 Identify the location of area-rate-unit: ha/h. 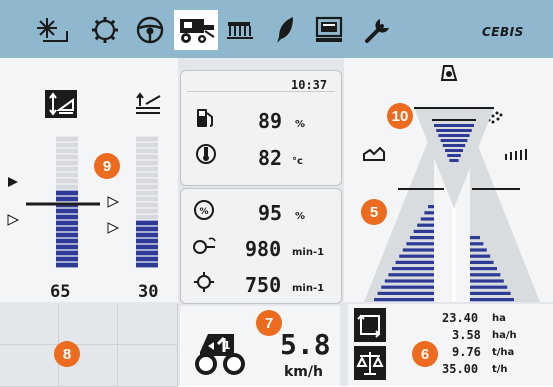
(504, 335).